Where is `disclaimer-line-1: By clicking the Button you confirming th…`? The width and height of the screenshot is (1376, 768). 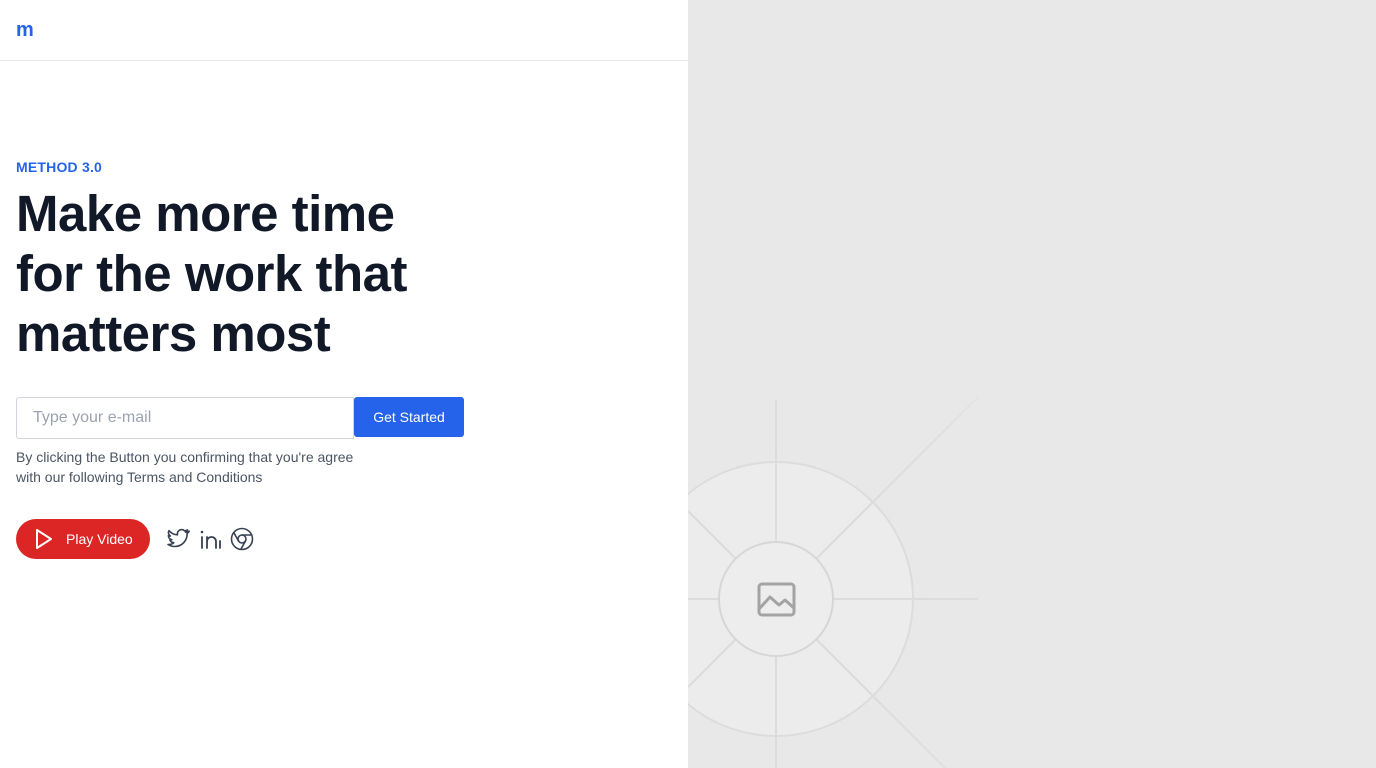
disclaimer-line-1: By clicking the Button you confirming th… is located at coordinates (185, 457).